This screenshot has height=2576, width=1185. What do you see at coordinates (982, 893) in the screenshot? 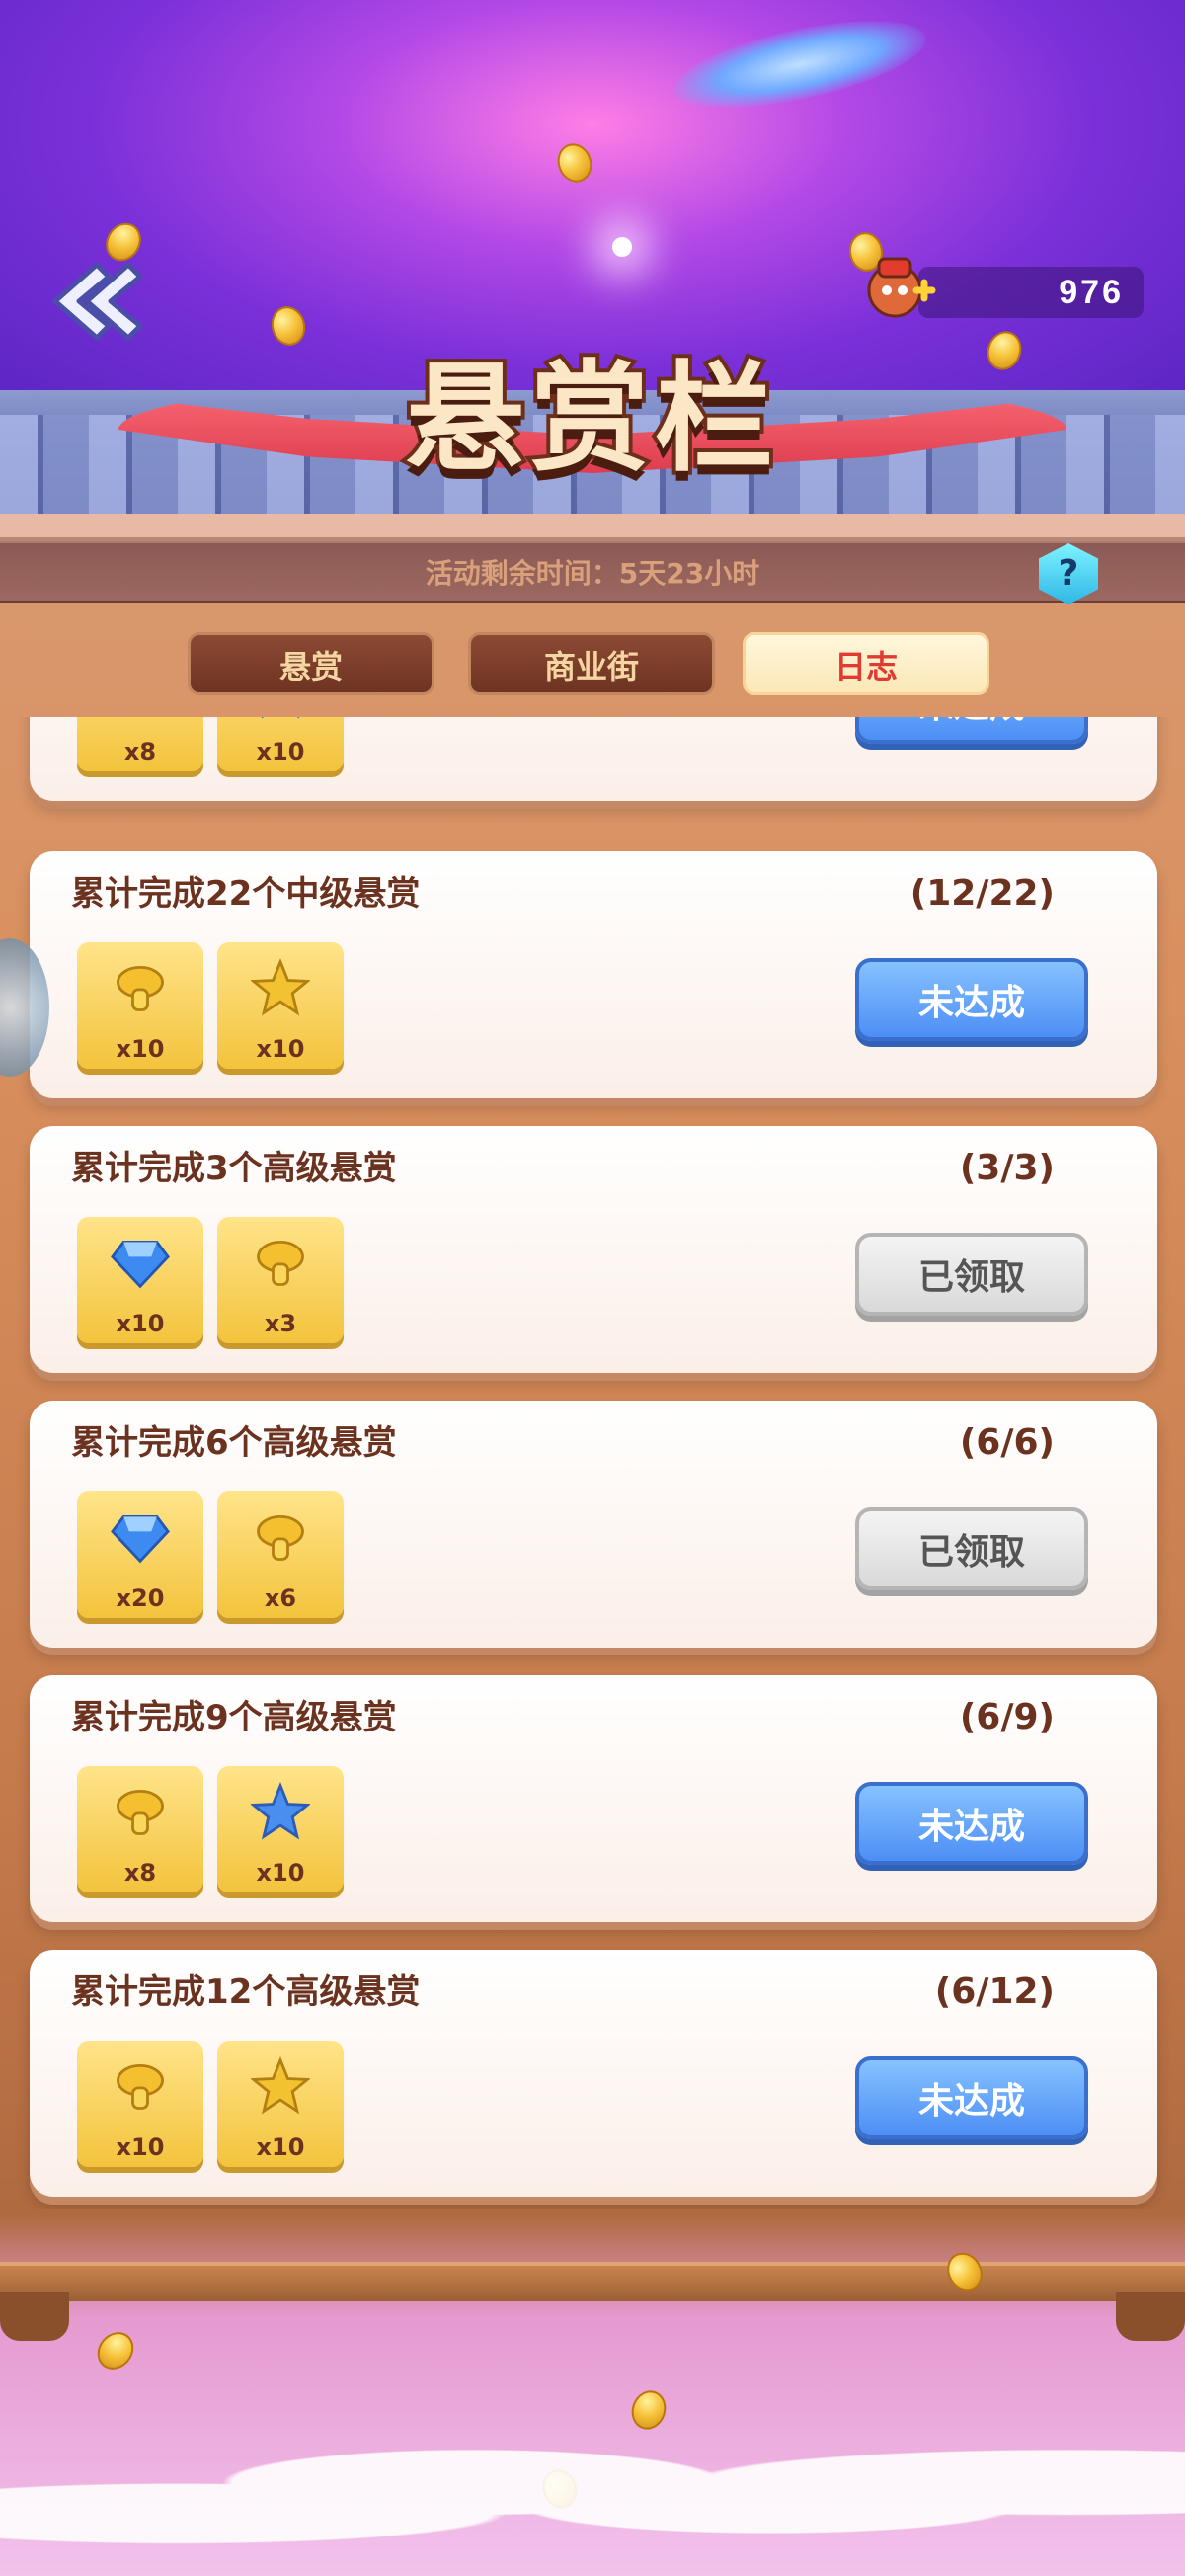
I see `task-progress: (12/22)` at bounding box center [982, 893].